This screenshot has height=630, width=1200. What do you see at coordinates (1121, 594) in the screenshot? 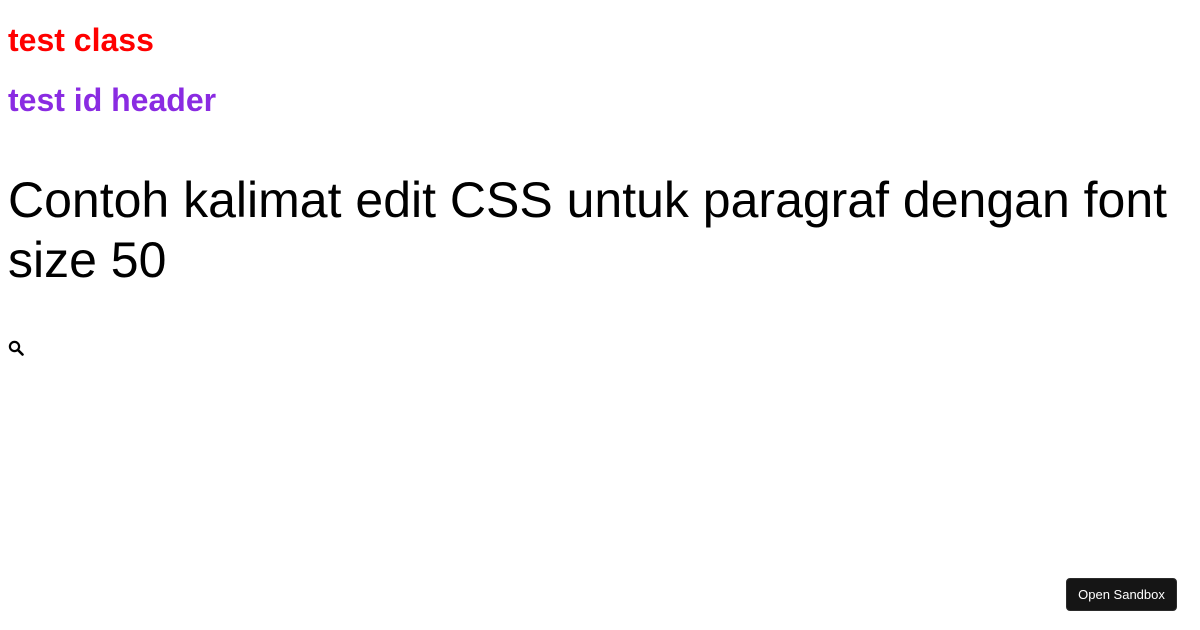
I see `open-sandbox-button: Open Sandbox` at bounding box center [1121, 594].